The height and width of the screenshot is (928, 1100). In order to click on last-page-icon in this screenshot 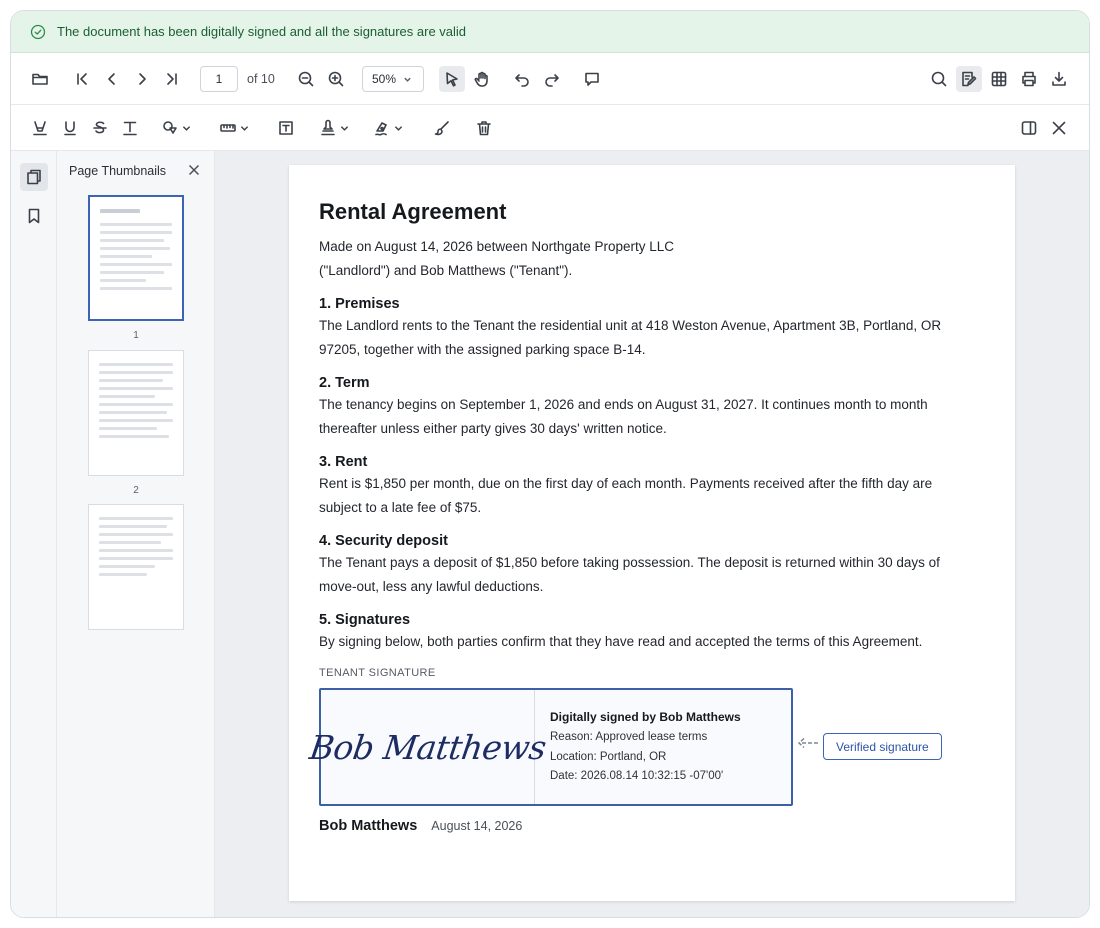, I will do `click(172, 79)`.